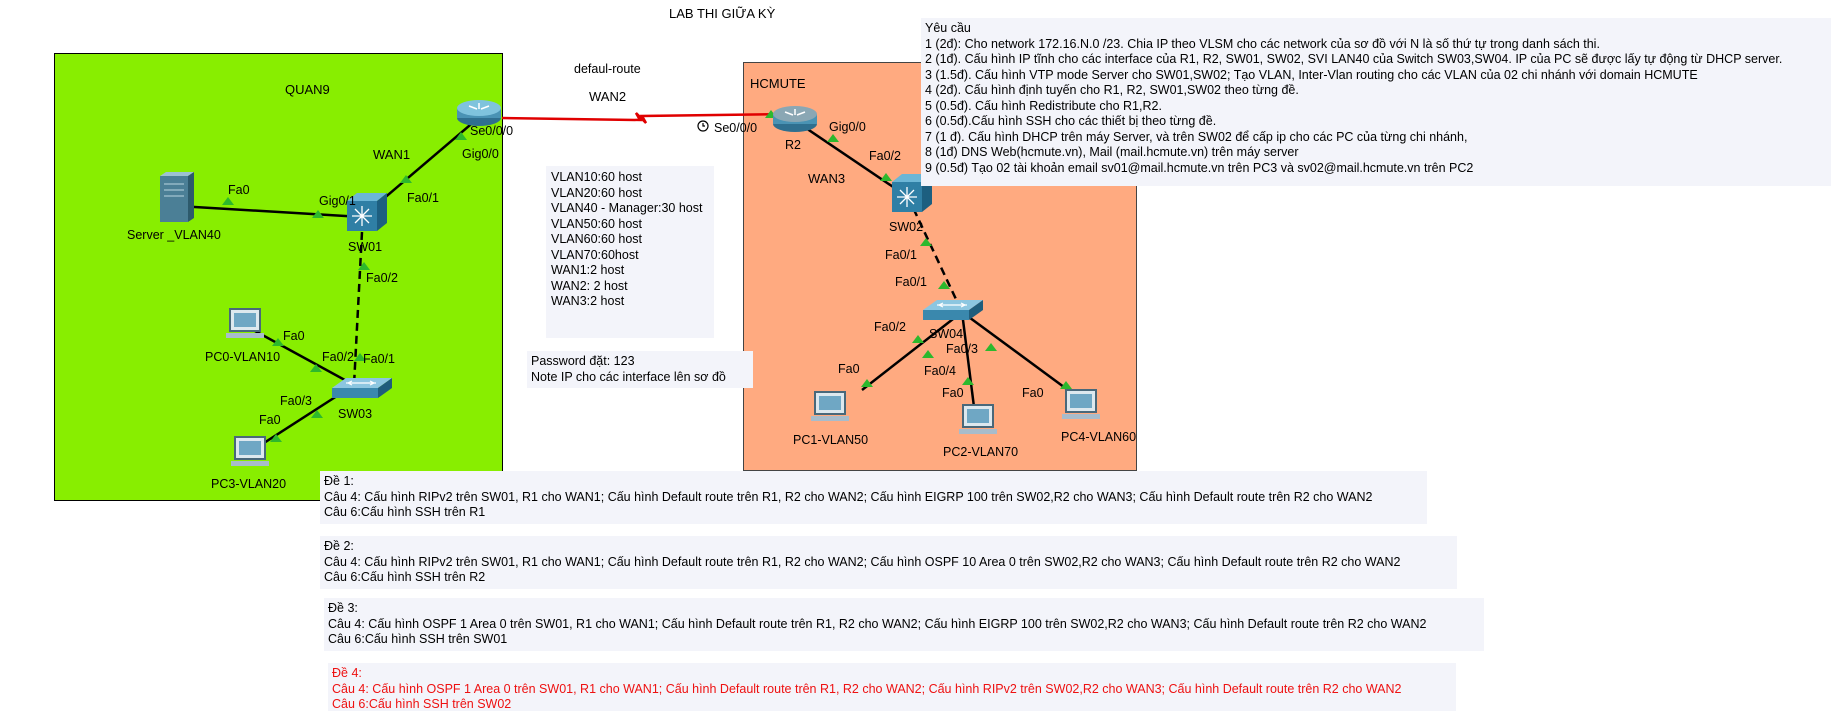 This screenshot has width=1845, height=713. Describe the element at coordinates (245, 323) in the screenshot. I see `pc0-icon` at that location.